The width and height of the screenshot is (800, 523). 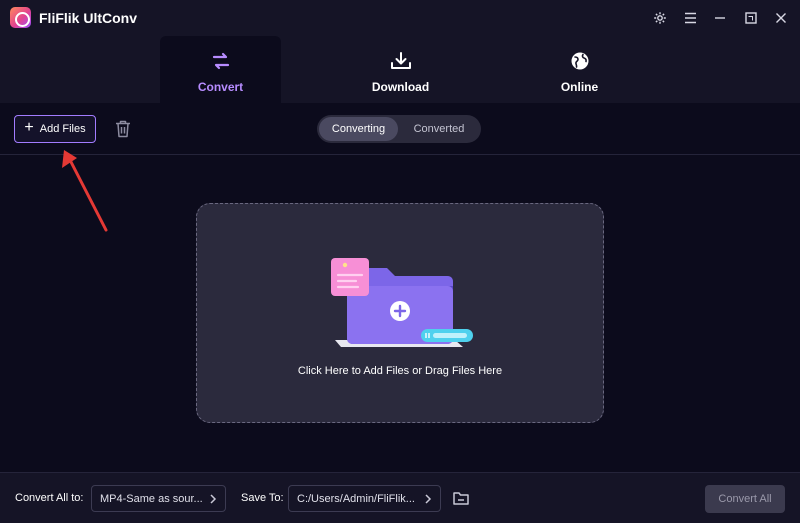 I want to click on tab-download-label: Download, so click(x=400, y=87).